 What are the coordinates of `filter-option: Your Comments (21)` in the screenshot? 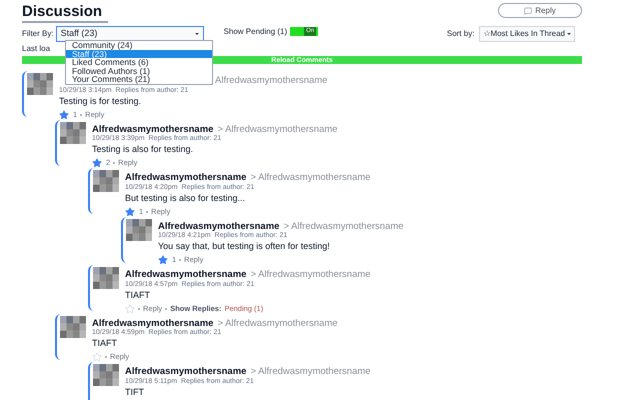 It's located at (139, 79).